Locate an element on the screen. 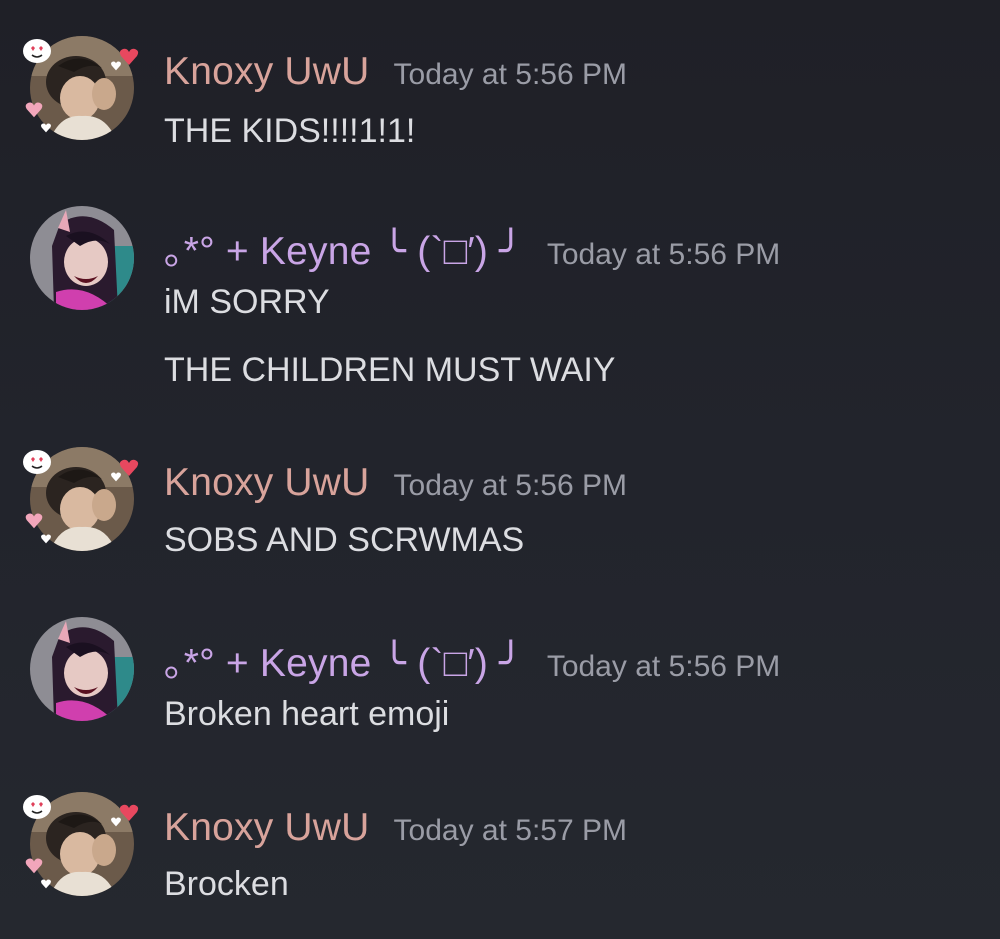 Image resolution: width=1000 pixels, height=939 pixels. message-text: Broken heart emoji is located at coordinates (307, 714).